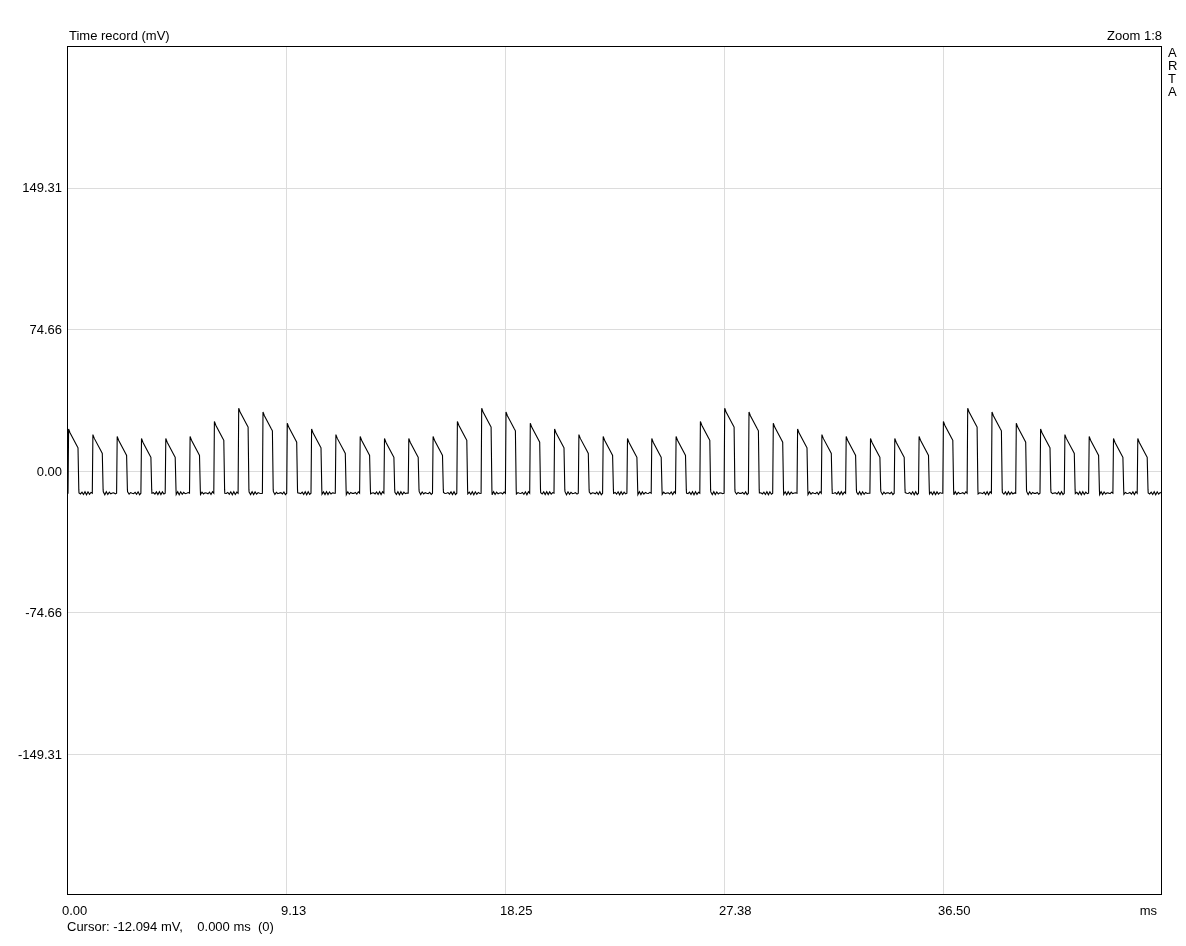 This screenshot has height=946, width=1186. I want to click on y-axis-label: 0.00, so click(49, 470).